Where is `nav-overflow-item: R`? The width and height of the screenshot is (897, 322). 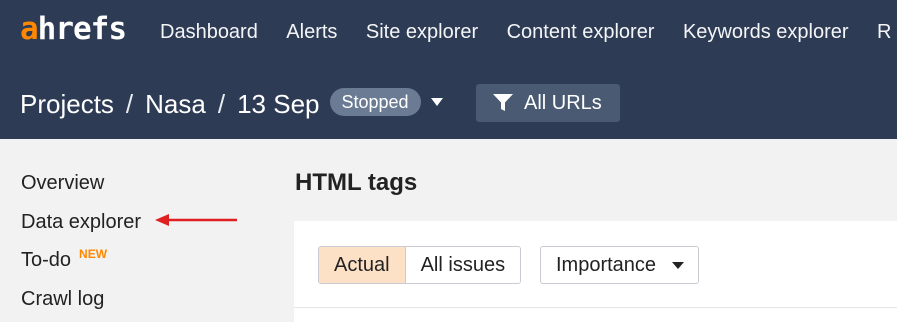
nav-overflow-item: R is located at coordinates (884, 32).